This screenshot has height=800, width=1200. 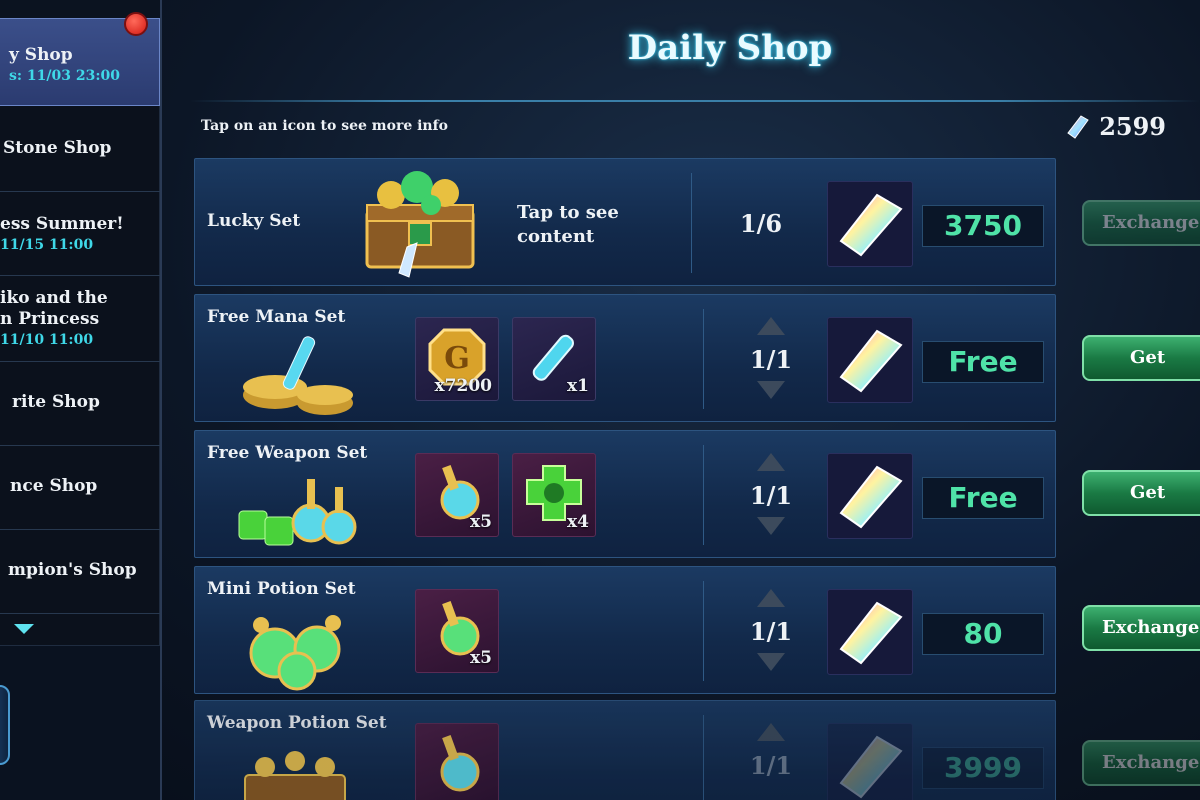 What do you see at coordinates (625, 630) in the screenshot?
I see `shop-row-mini-potion-set: Mini Potion Set x5 1/1 80` at bounding box center [625, 630].